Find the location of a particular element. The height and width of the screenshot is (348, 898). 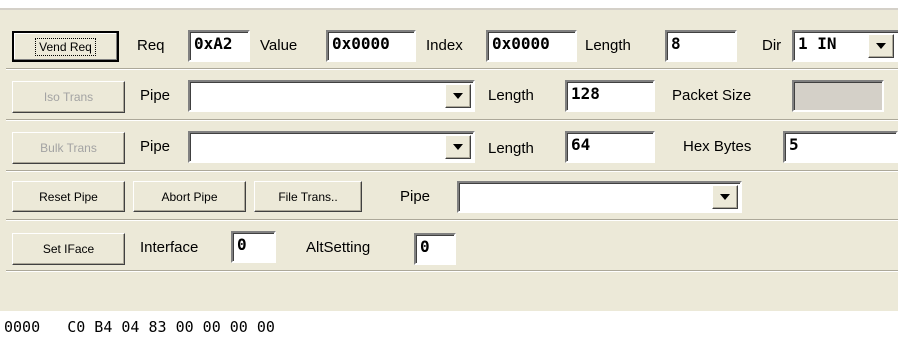

pipe-label-row2: Pipe is located at coordinates (155, 95).